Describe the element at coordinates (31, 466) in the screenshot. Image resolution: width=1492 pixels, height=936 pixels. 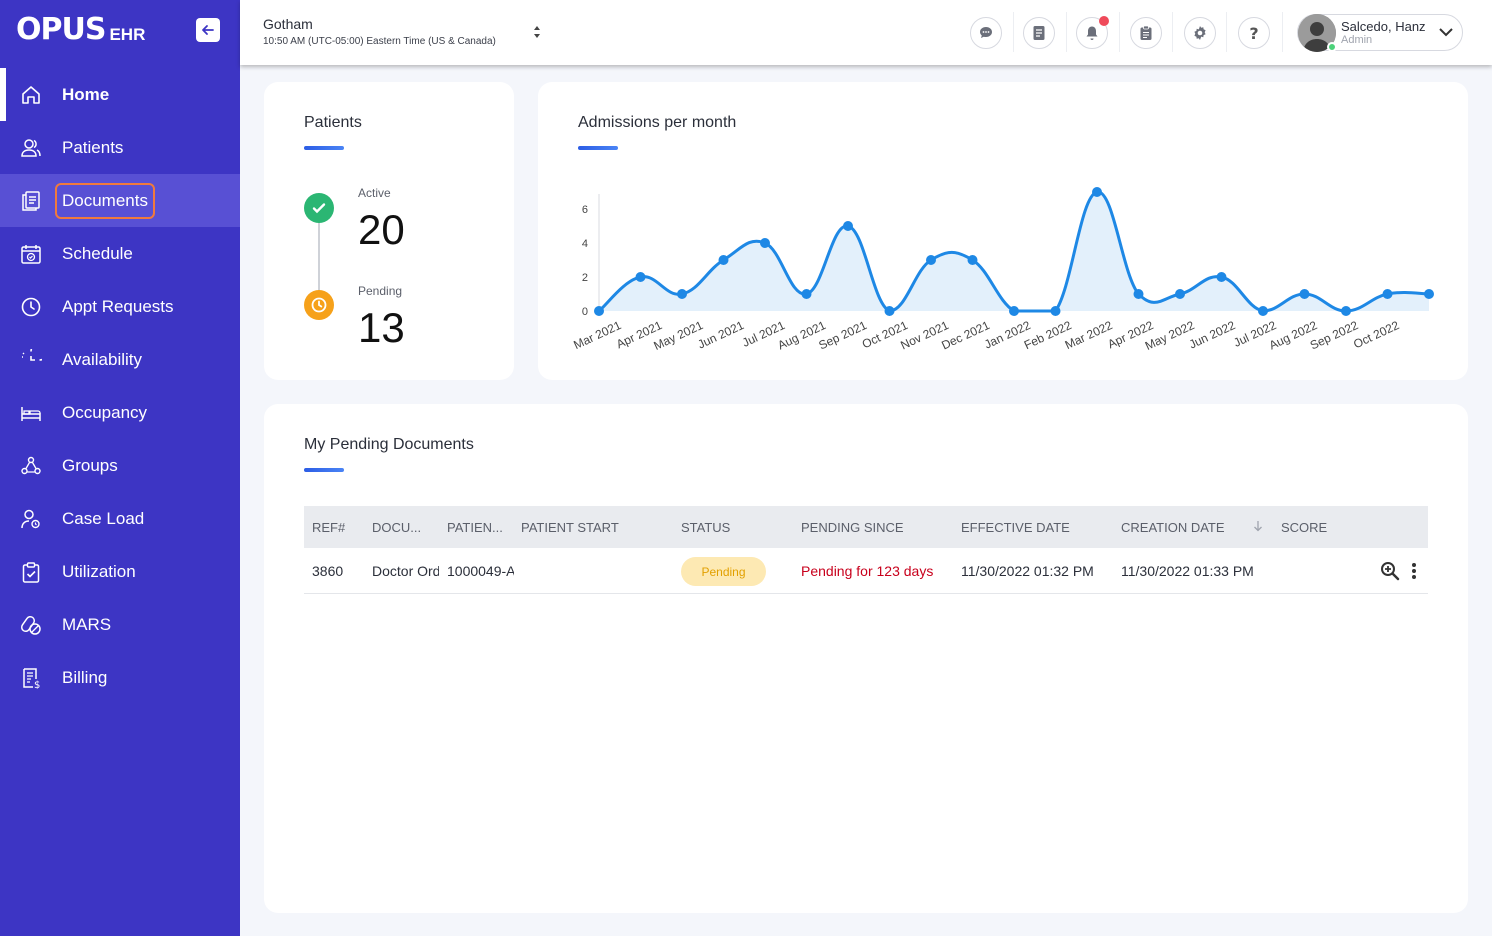
I see `groups-icon` at that location.